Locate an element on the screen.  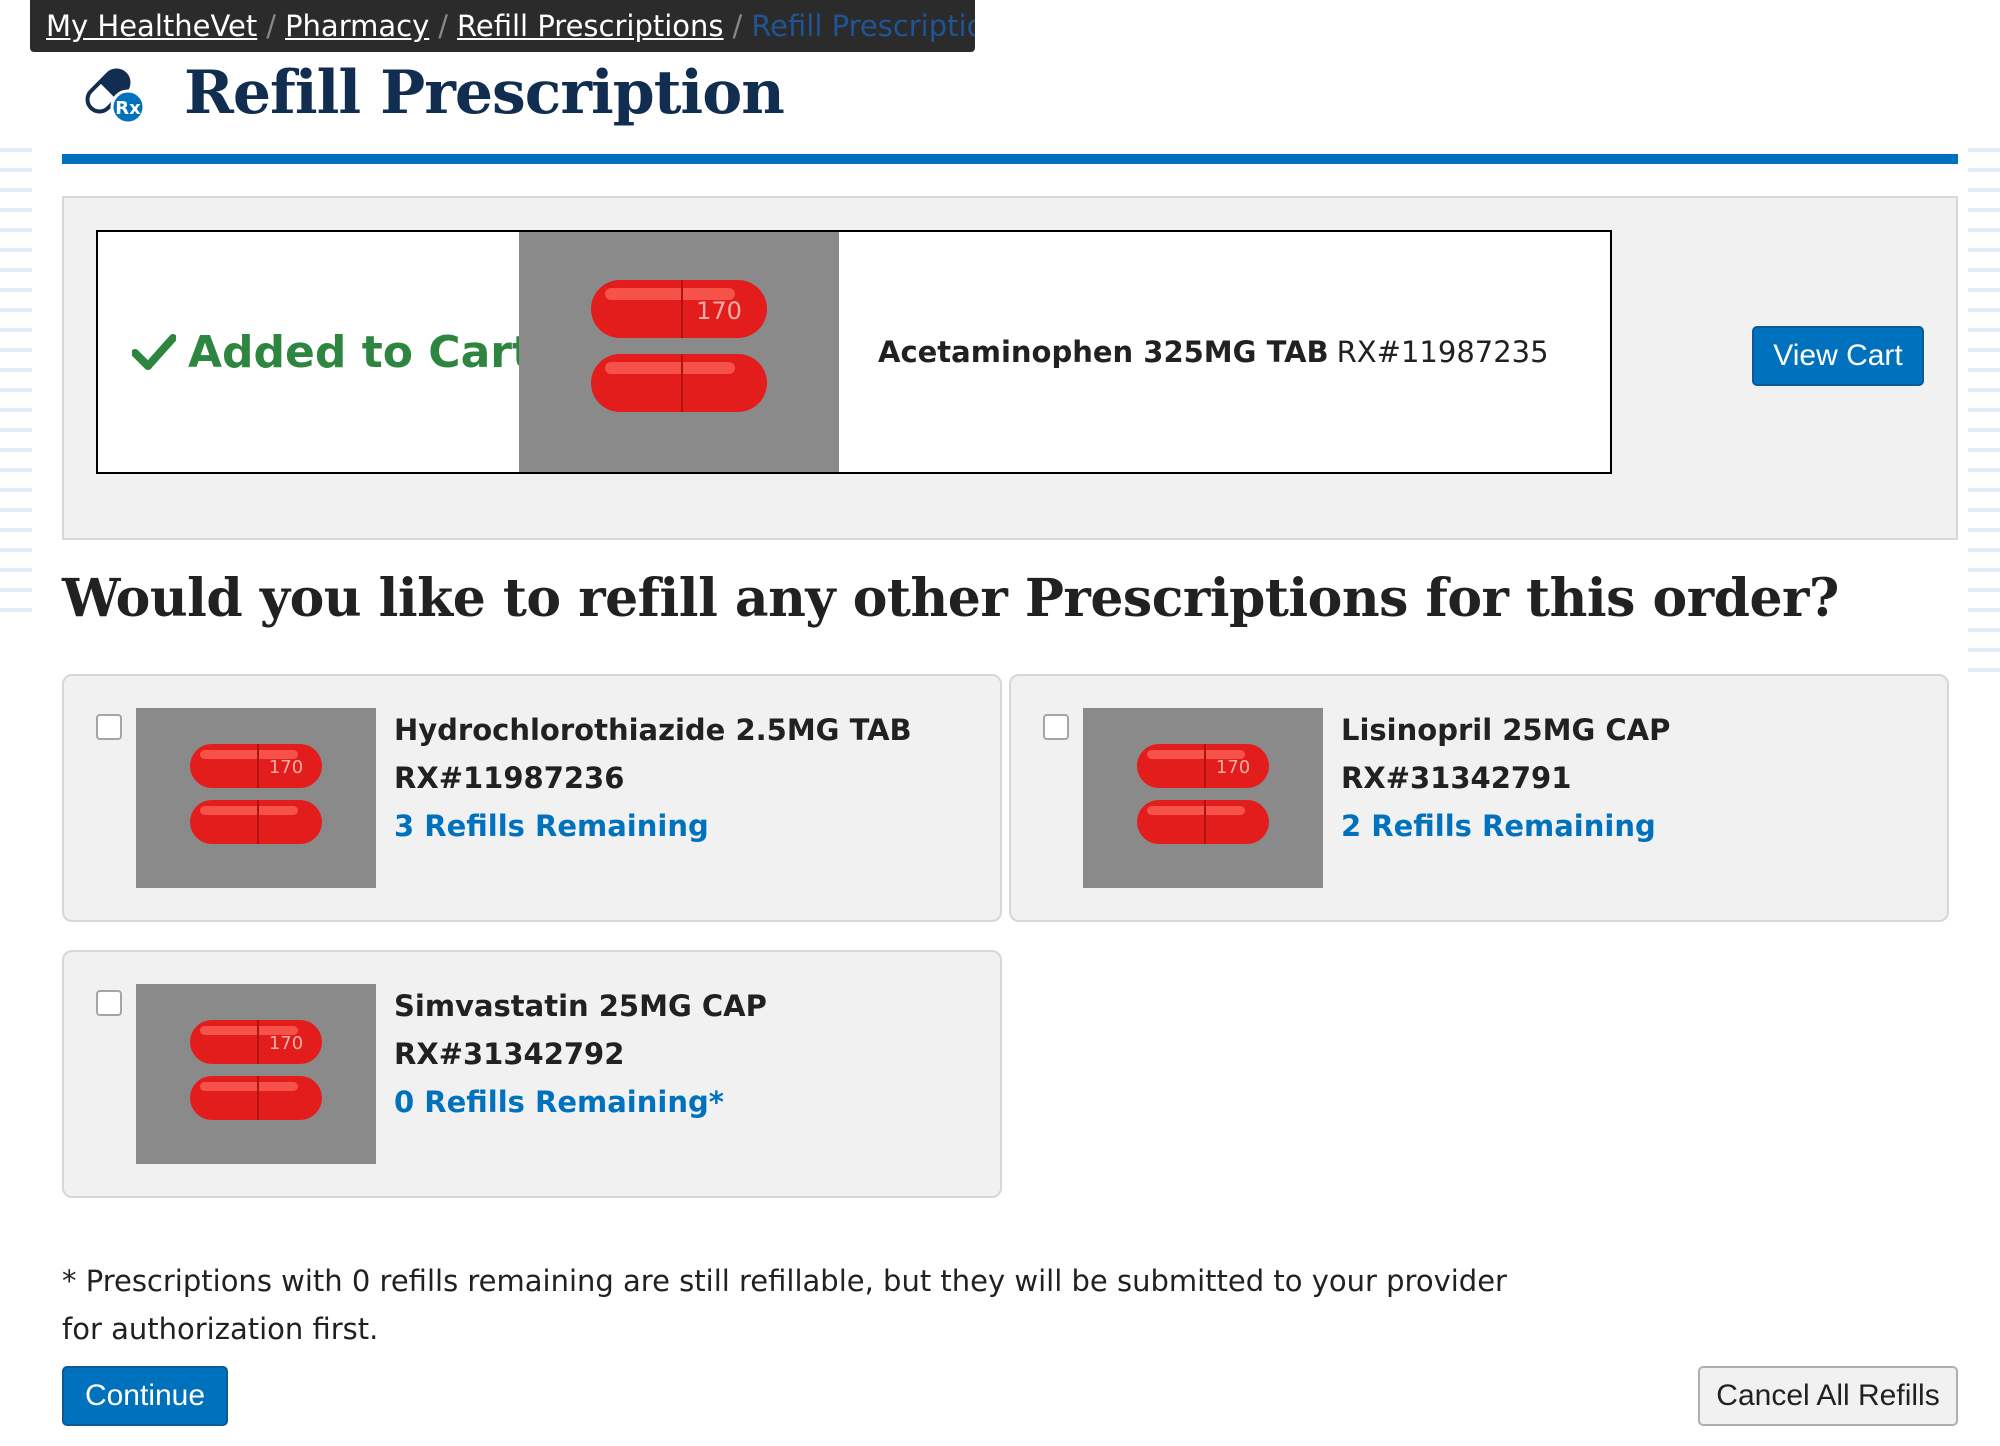
refills-remaining: 0 Refills Remaining* is located at coordinates (559, 1102).